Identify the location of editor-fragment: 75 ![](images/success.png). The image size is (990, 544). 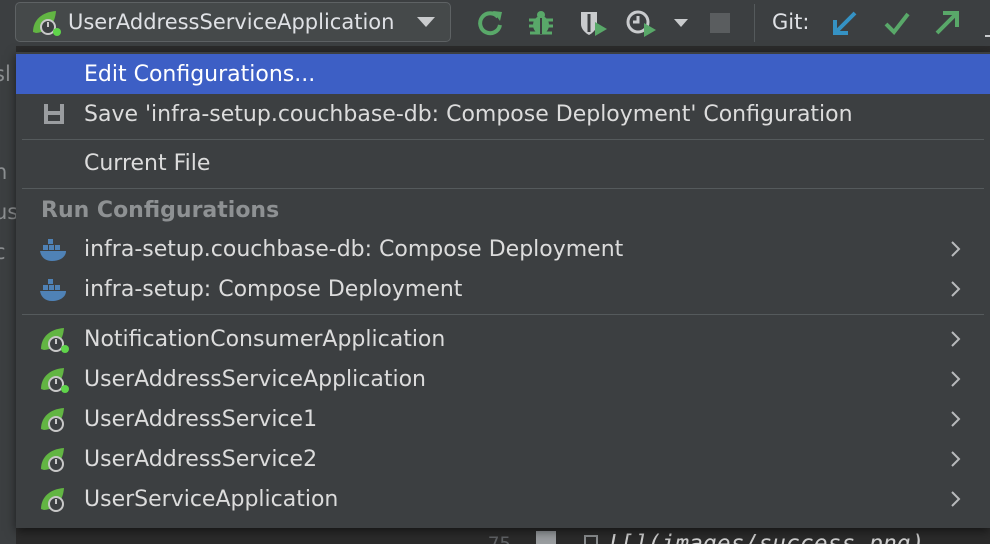
(734, 535).